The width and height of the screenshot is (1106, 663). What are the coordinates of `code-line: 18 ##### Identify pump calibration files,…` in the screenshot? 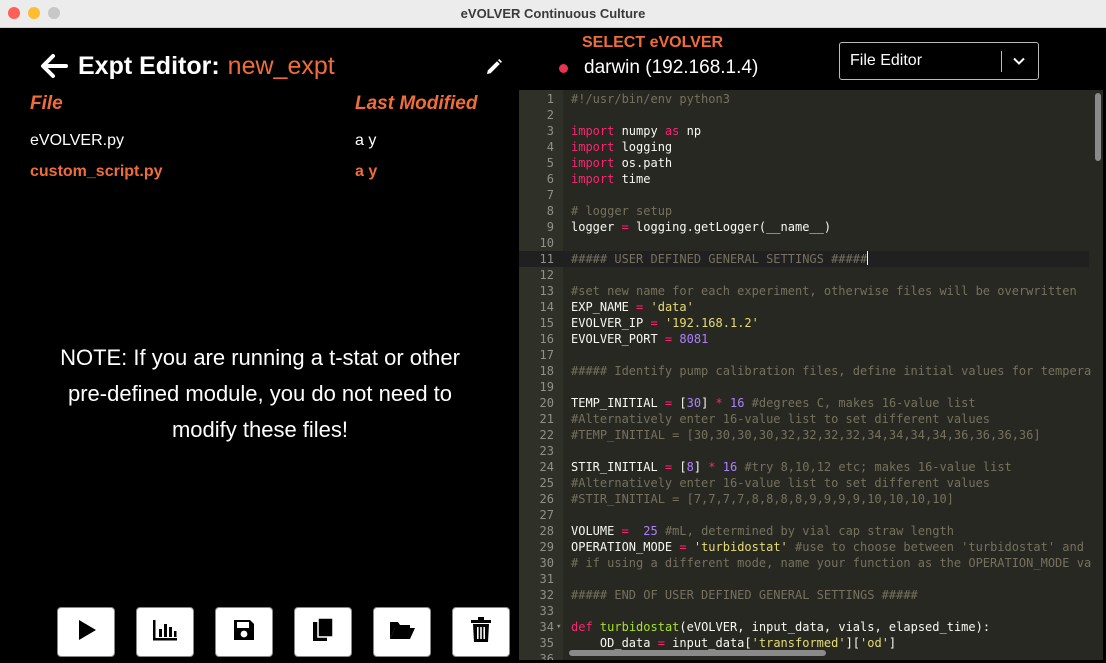 It's located at (805, 371).